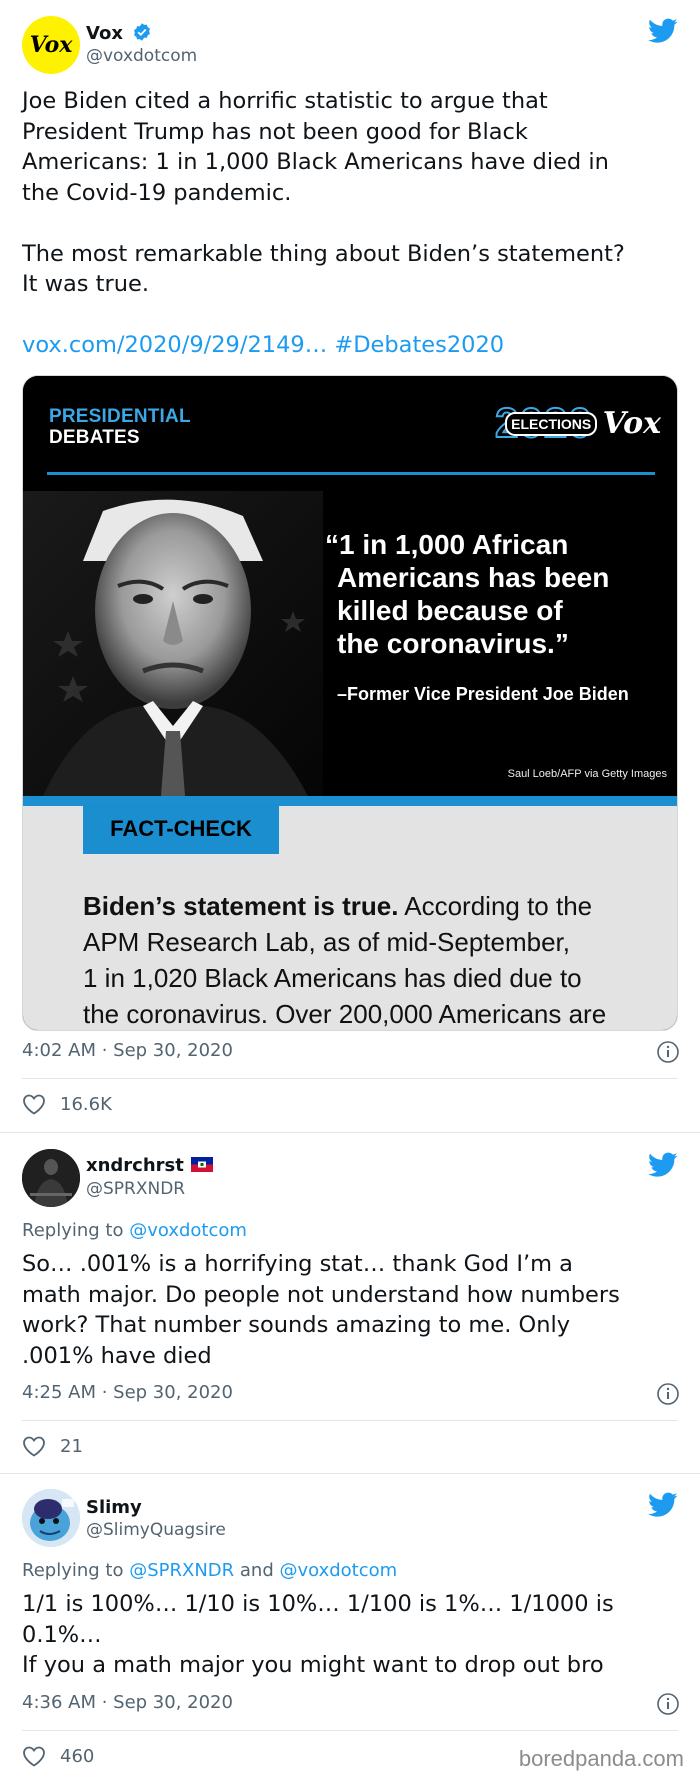  Describe the element at coordinates (127, 1050) in the screenshot. I see `tweet-timestamp: 4:02 AM · Sep 30, 2020` at that location.